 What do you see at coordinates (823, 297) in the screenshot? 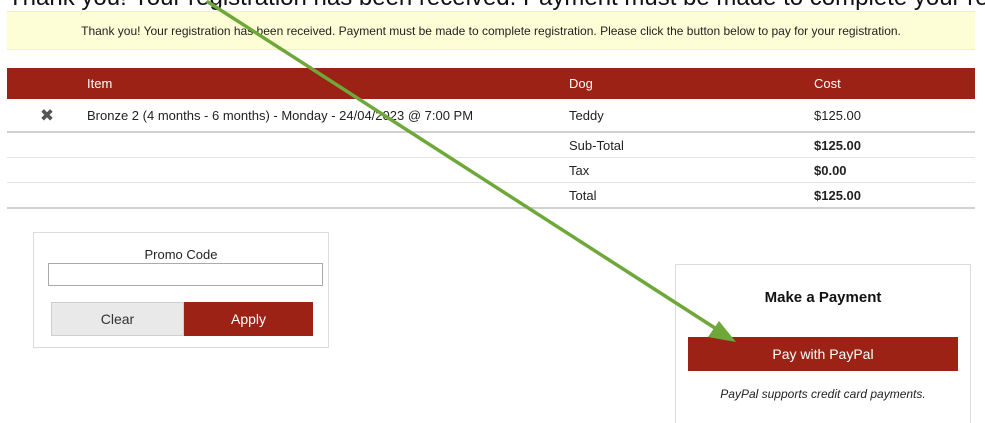
I see `payment-title: Make a Payment` at bounding box center [823, 297].